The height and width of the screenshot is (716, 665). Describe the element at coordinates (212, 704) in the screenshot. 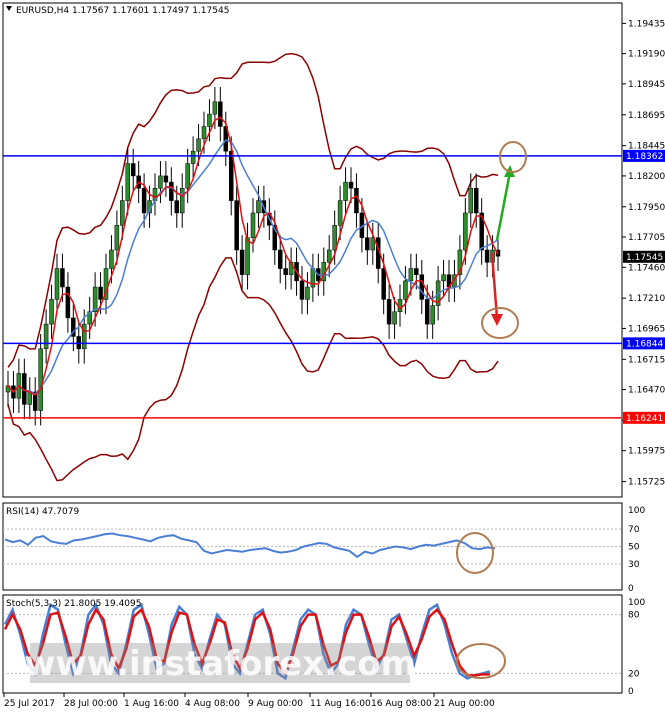

I see `x-tick-label: 4 Aug 08:00` at that location.